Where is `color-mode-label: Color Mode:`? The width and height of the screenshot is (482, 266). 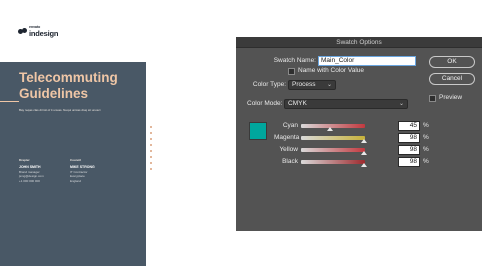 color-mode-label: Color Mode: is located at coordinates (265, 103).